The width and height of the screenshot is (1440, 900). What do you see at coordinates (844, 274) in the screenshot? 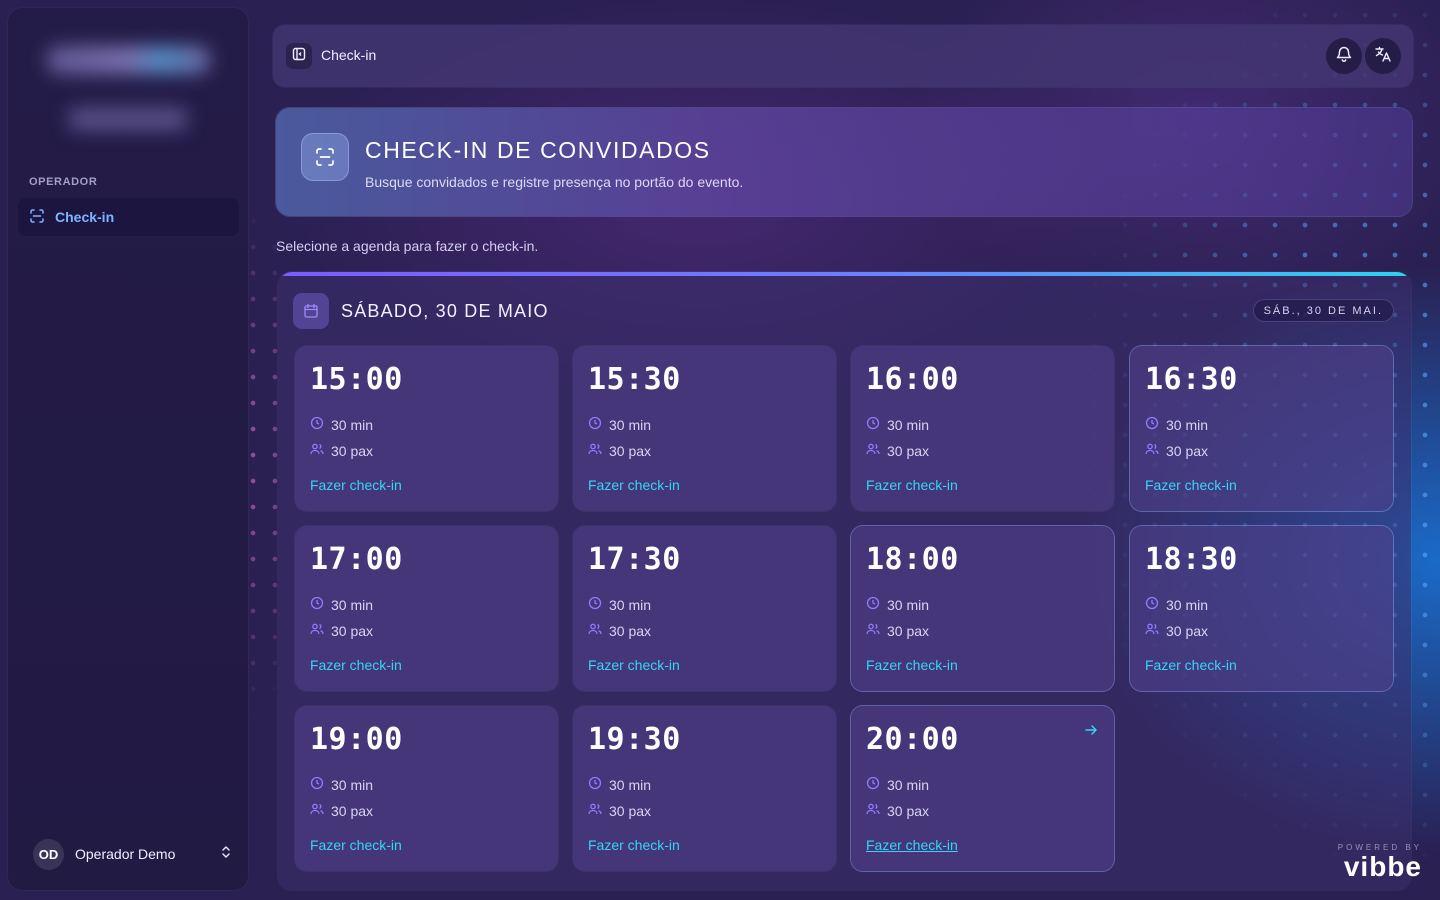
I see `accent-bar` at bounding box center [844, 274].